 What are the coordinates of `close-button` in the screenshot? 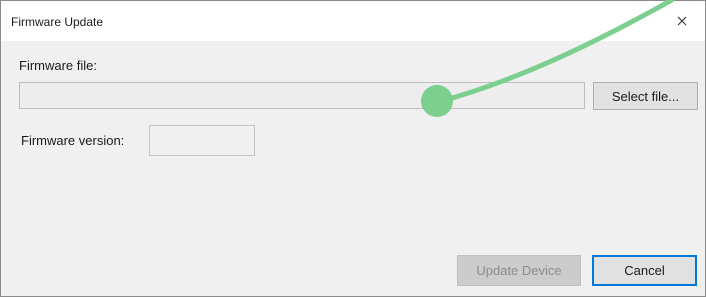 It's located at (682, 21).